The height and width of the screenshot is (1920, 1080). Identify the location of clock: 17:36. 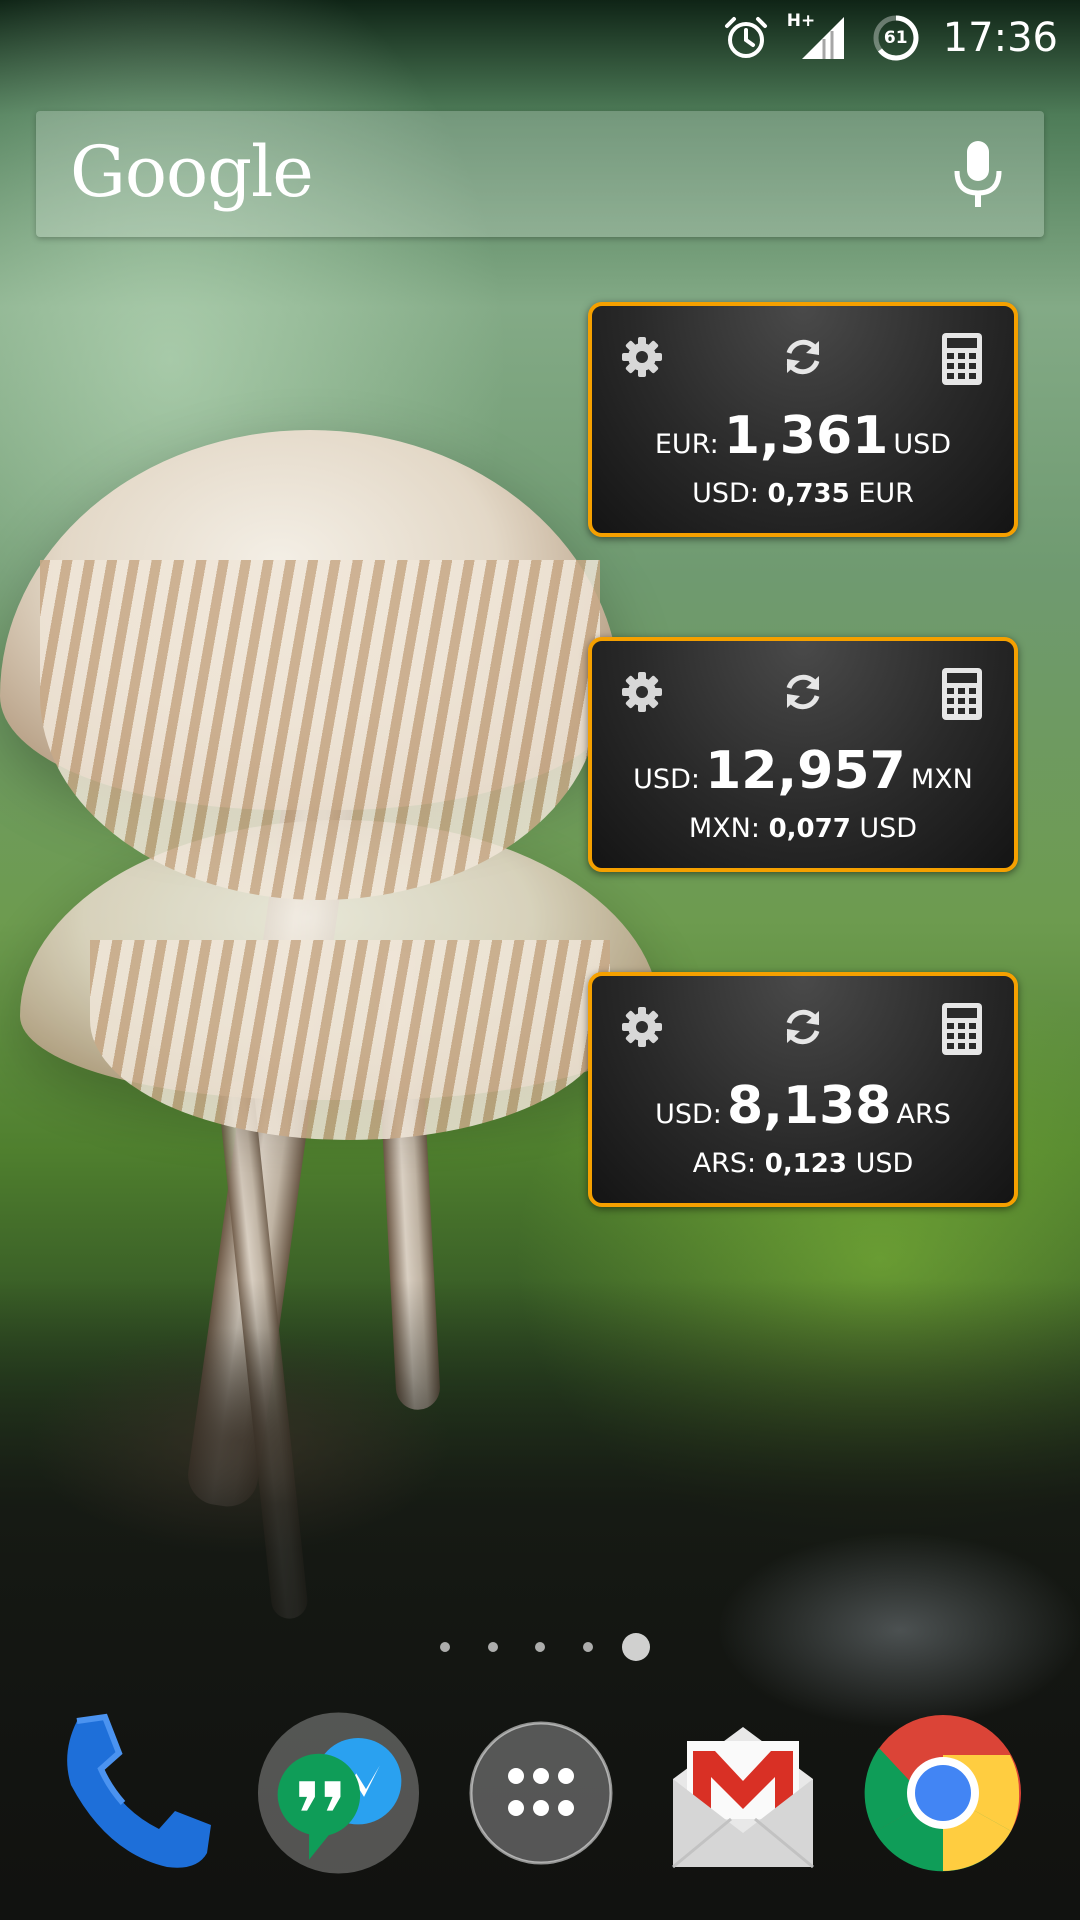
(1000, 37).